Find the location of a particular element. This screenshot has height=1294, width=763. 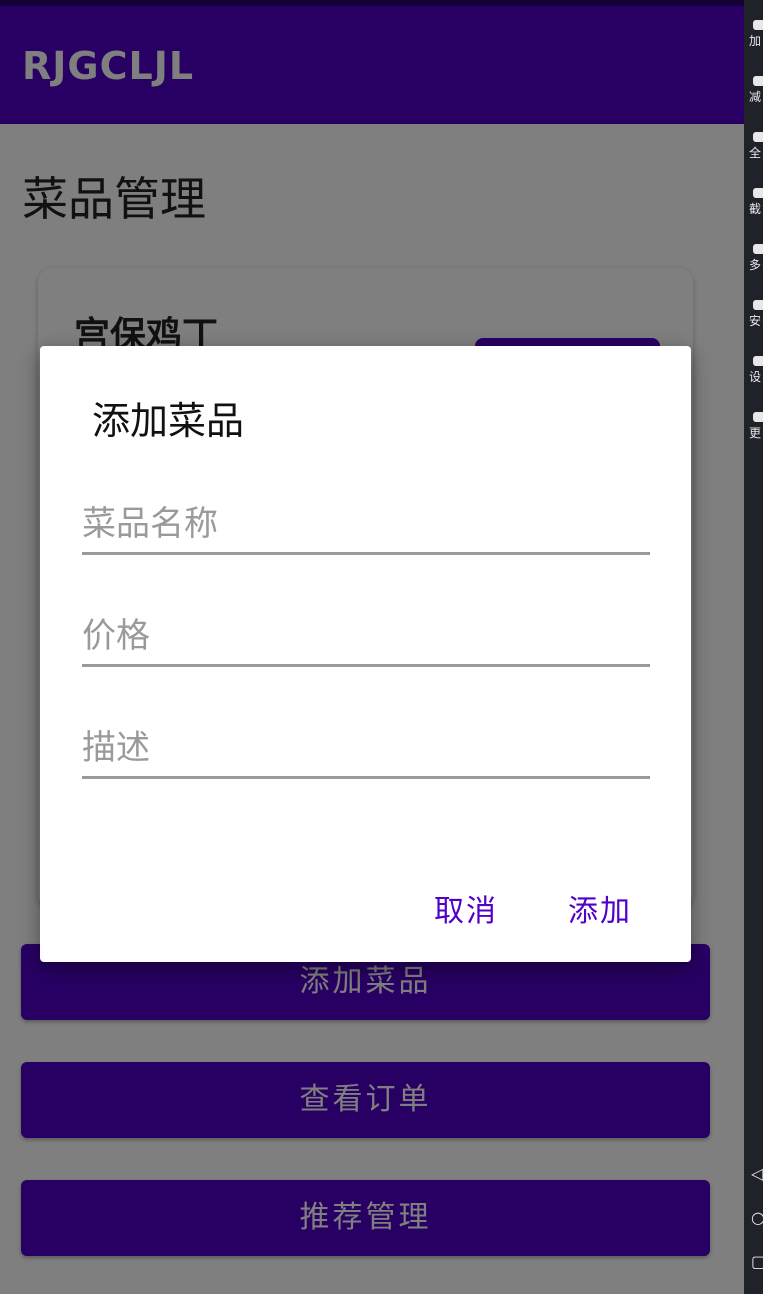

multi-window-icon is located at coordinates (758, 249).